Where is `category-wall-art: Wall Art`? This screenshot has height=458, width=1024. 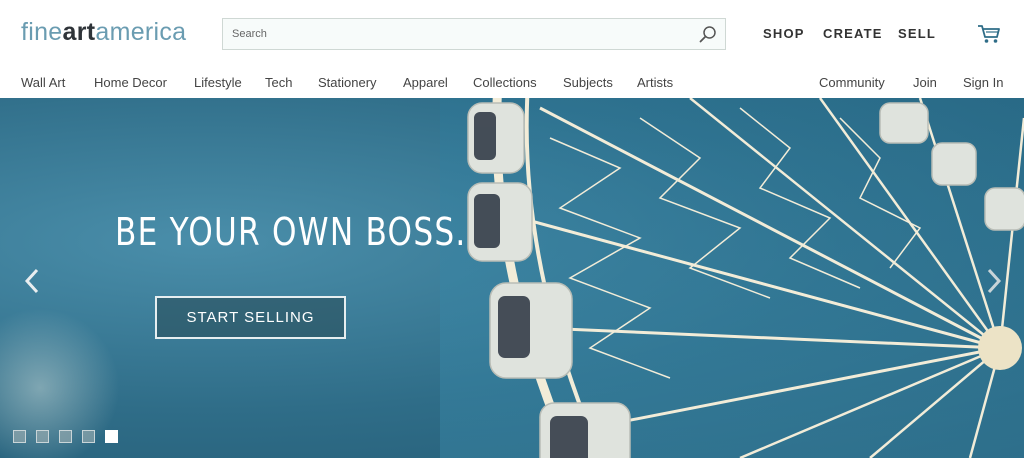
category-wall-art: Wall Art is located at coordinates (43, 82).